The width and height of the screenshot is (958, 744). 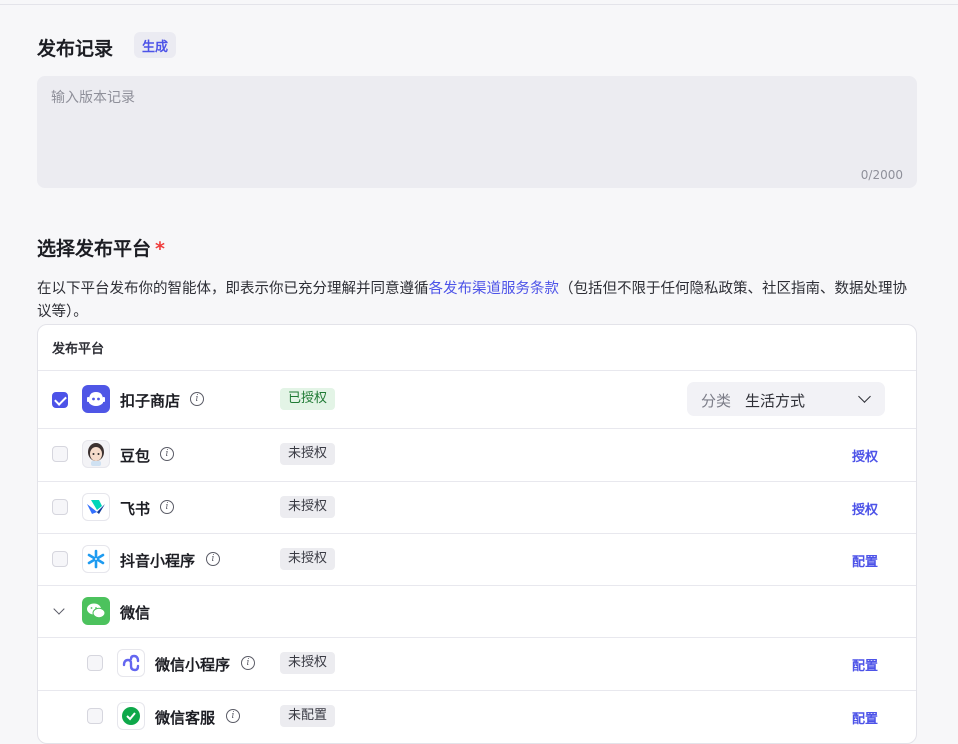 What do you see at coordinates (96, 507) in the screenshot?
I see `feishu-logo-icon` at bounding box center [96, 507].